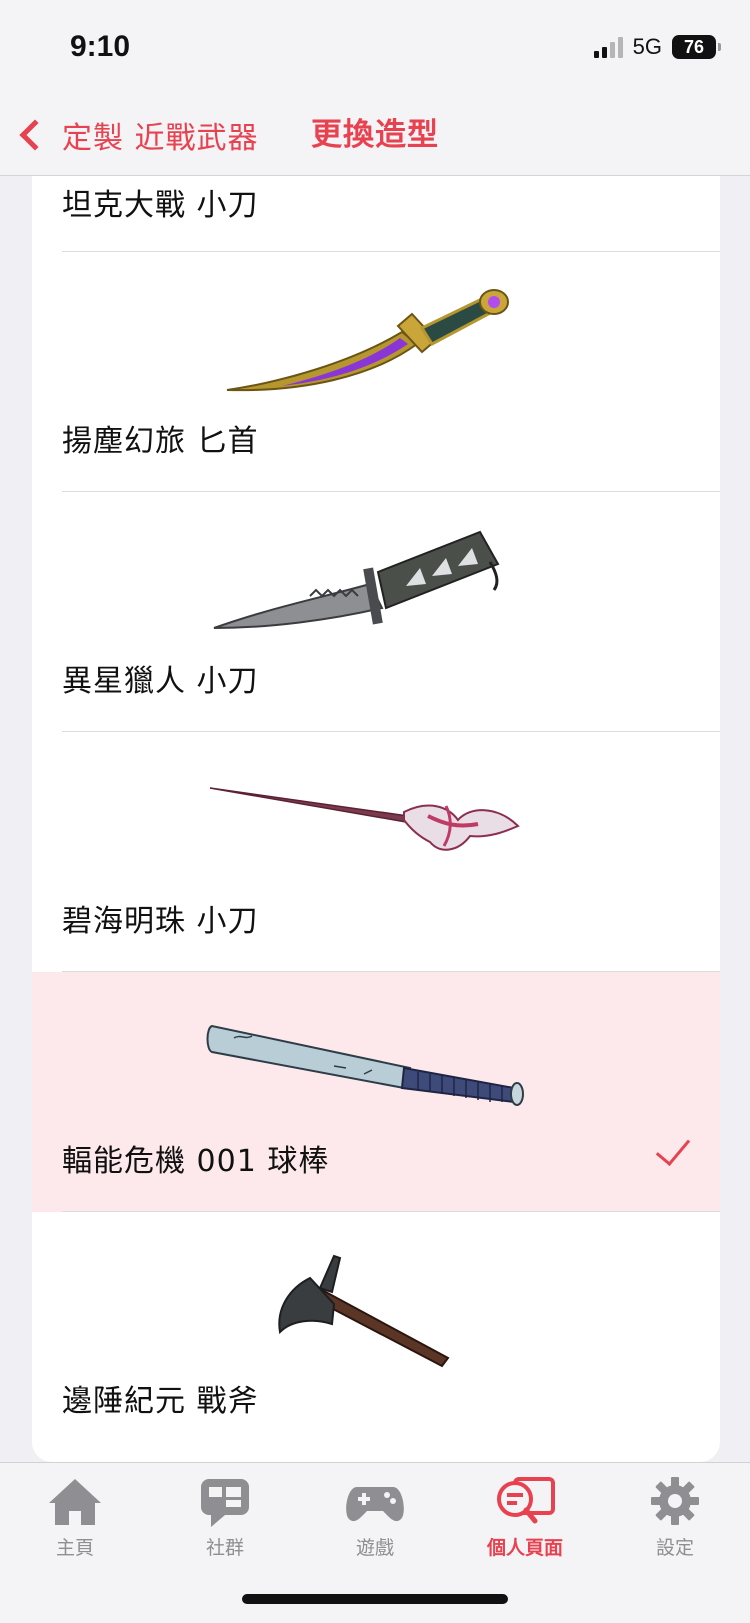  I want to click on back-button: 定製 近戰武器, so click(137, 135).